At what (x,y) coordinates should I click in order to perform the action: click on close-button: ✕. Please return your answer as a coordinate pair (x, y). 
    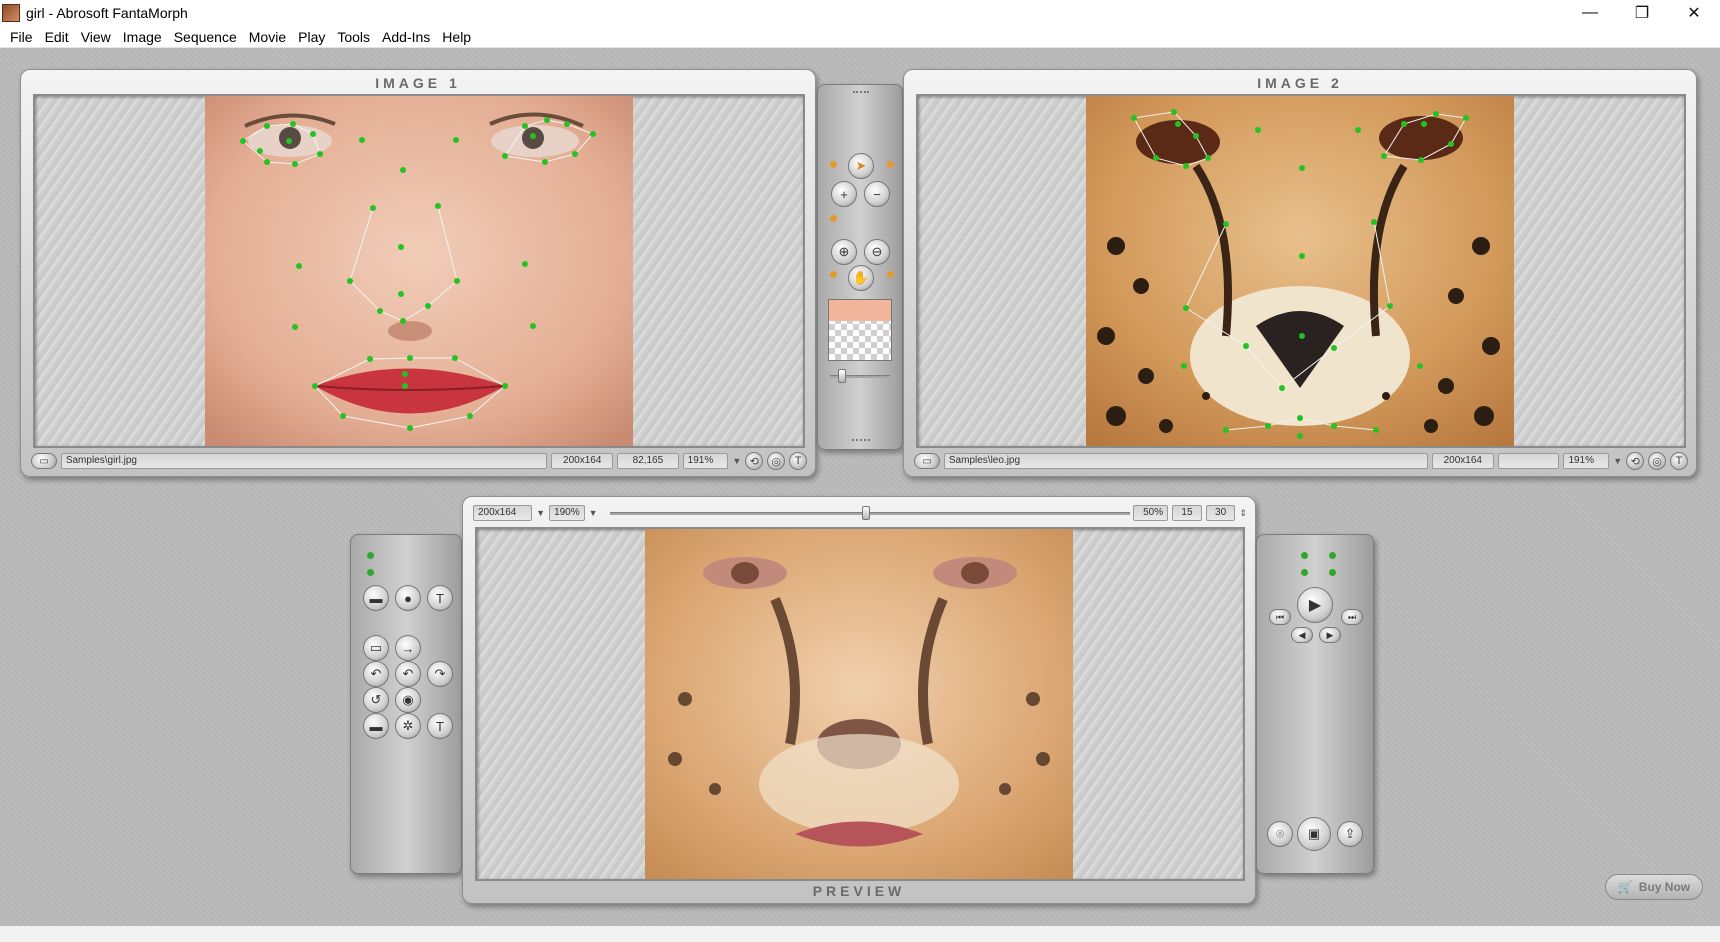
    Looking at the image, I should click on (1694, 13).